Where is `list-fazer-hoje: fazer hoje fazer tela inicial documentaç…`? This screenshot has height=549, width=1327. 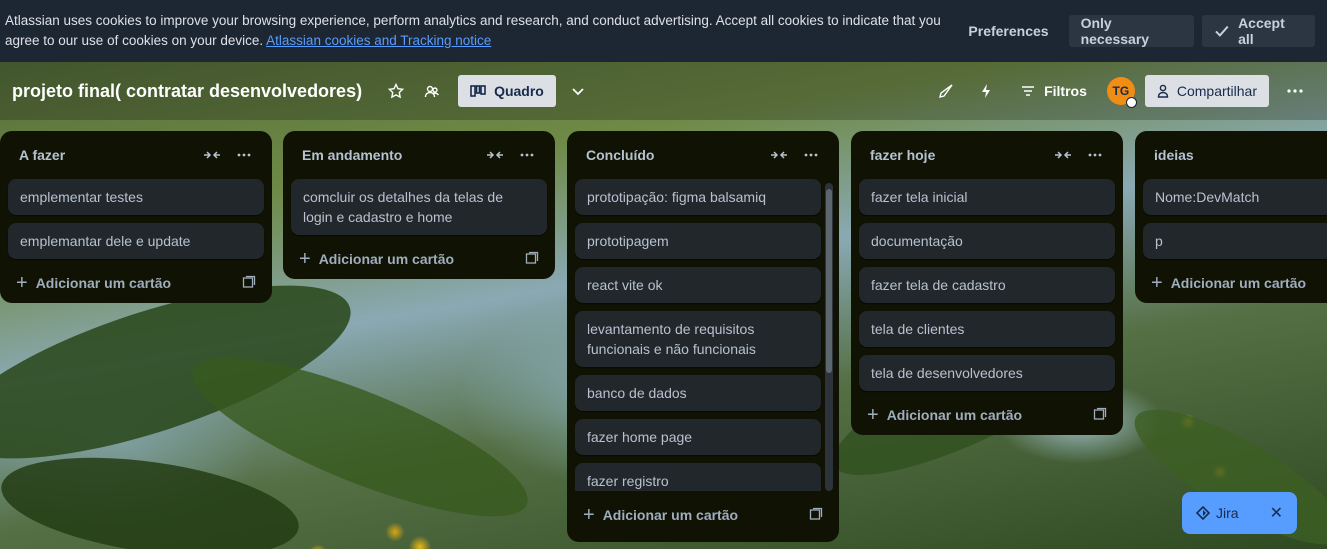 list-fazer-hoje: fazer hoje fazer tela inicial documentaç… is located at coordinates (987, 283).